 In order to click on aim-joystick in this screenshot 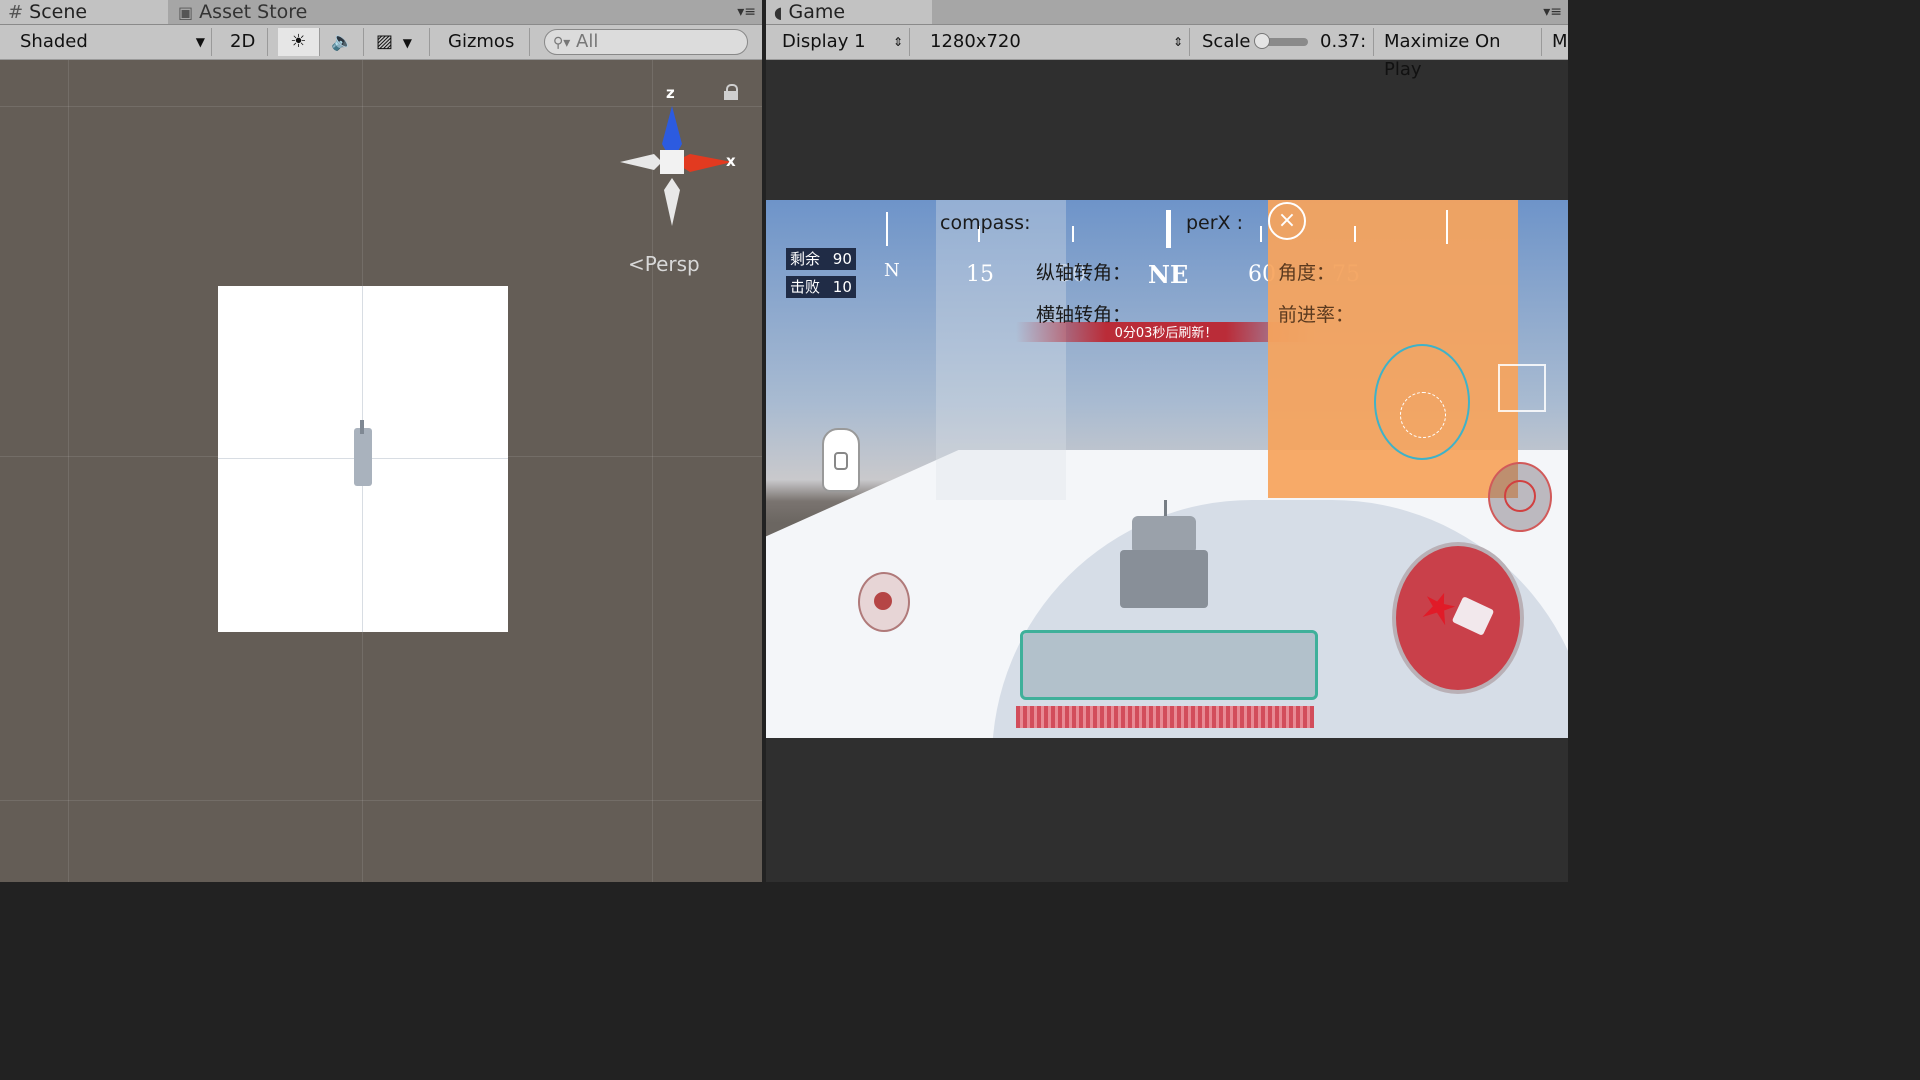, I will do `click(1422, 402)`.